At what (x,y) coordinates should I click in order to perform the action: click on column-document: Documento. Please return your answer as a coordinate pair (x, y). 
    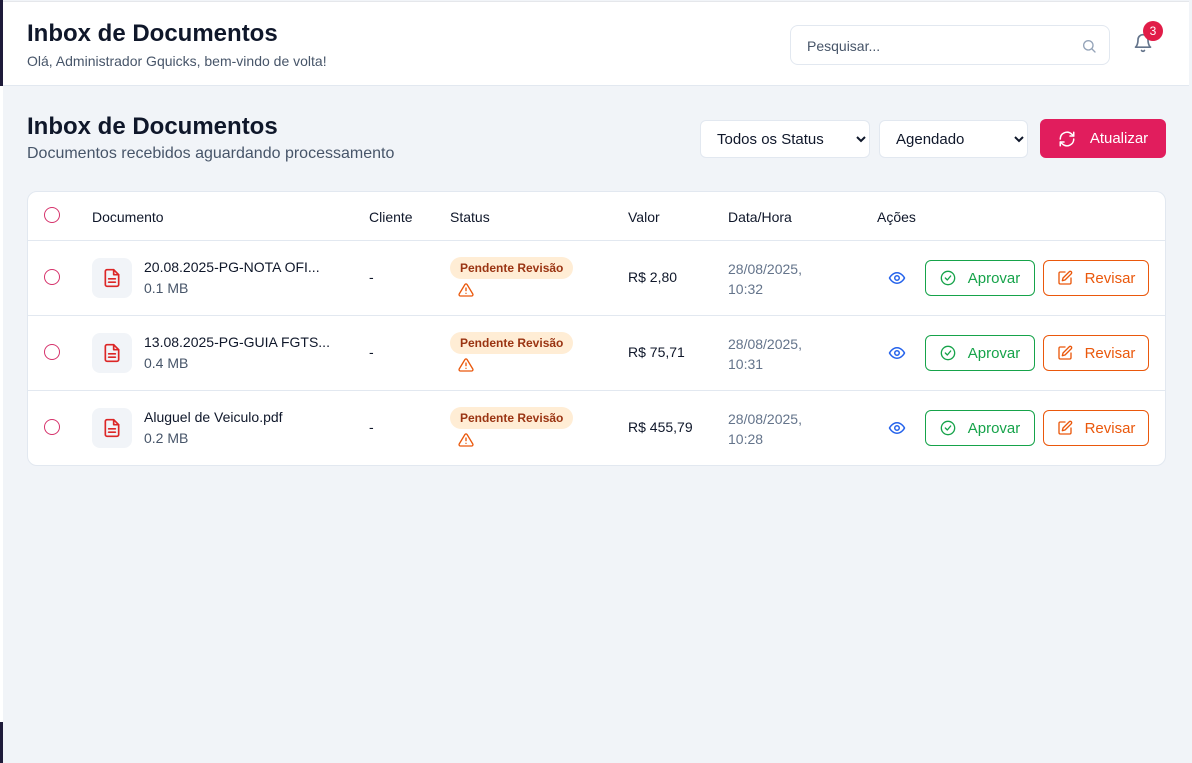
    Looking at the image, I should click on (128, 217).